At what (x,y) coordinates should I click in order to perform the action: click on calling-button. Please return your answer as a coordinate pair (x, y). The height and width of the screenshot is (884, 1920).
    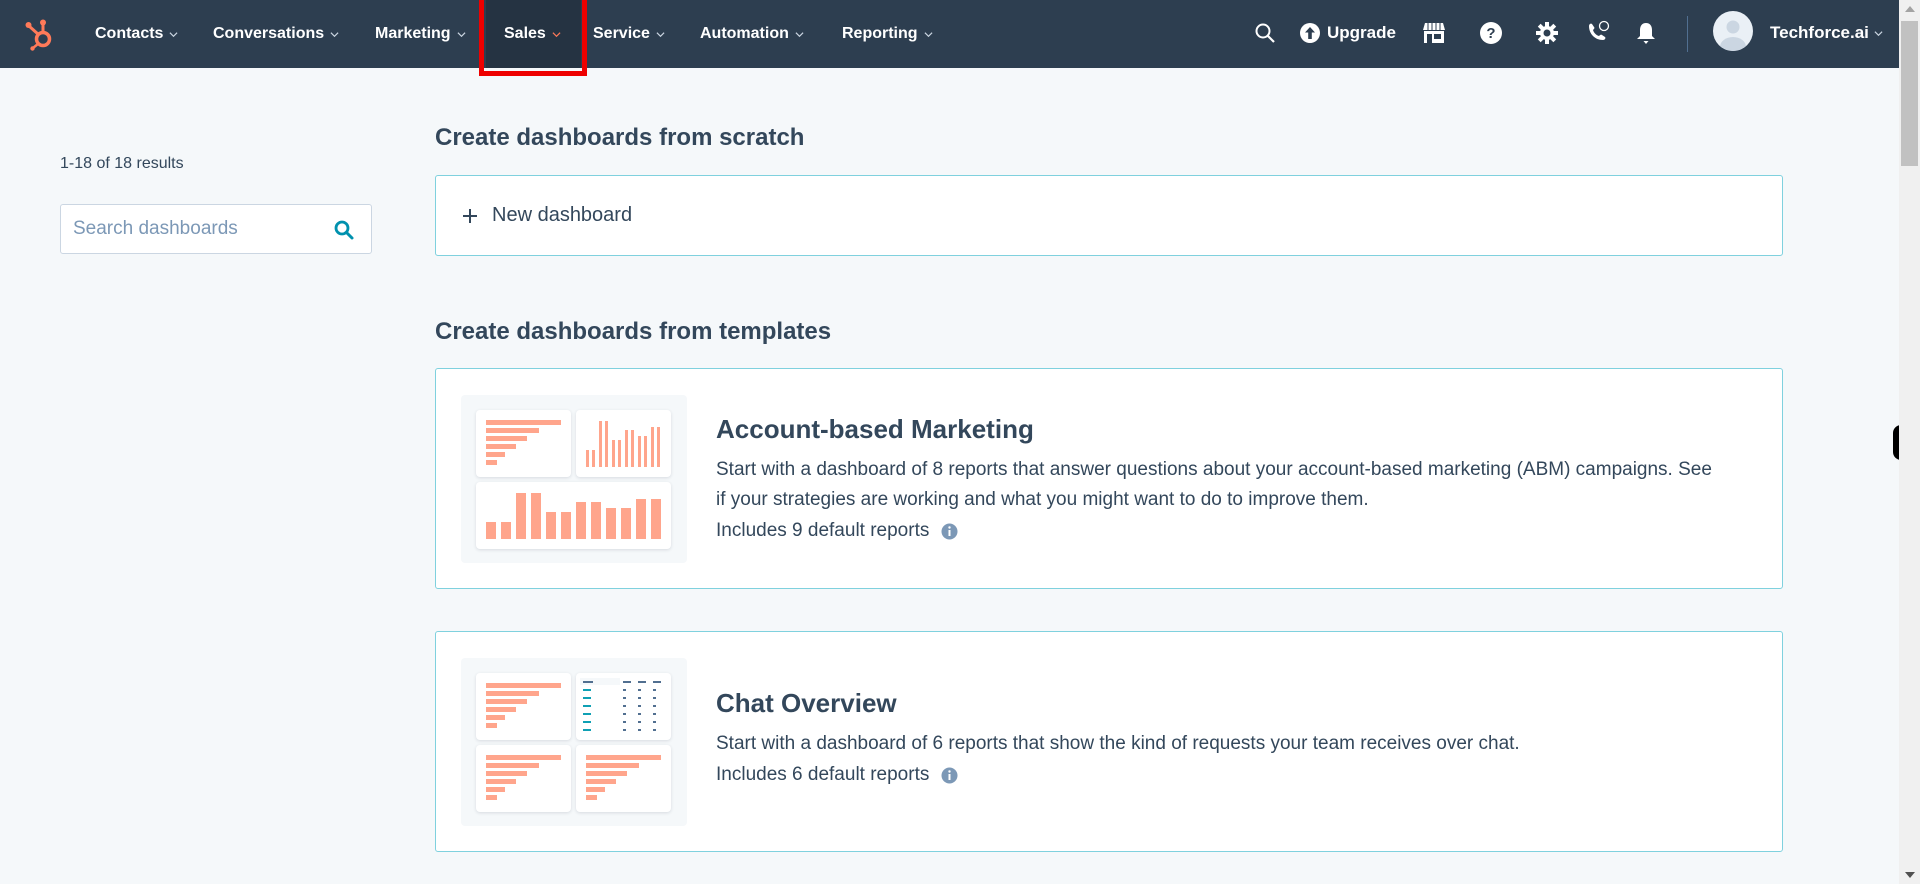
    Looking at the image, I should click on (1598, 33).